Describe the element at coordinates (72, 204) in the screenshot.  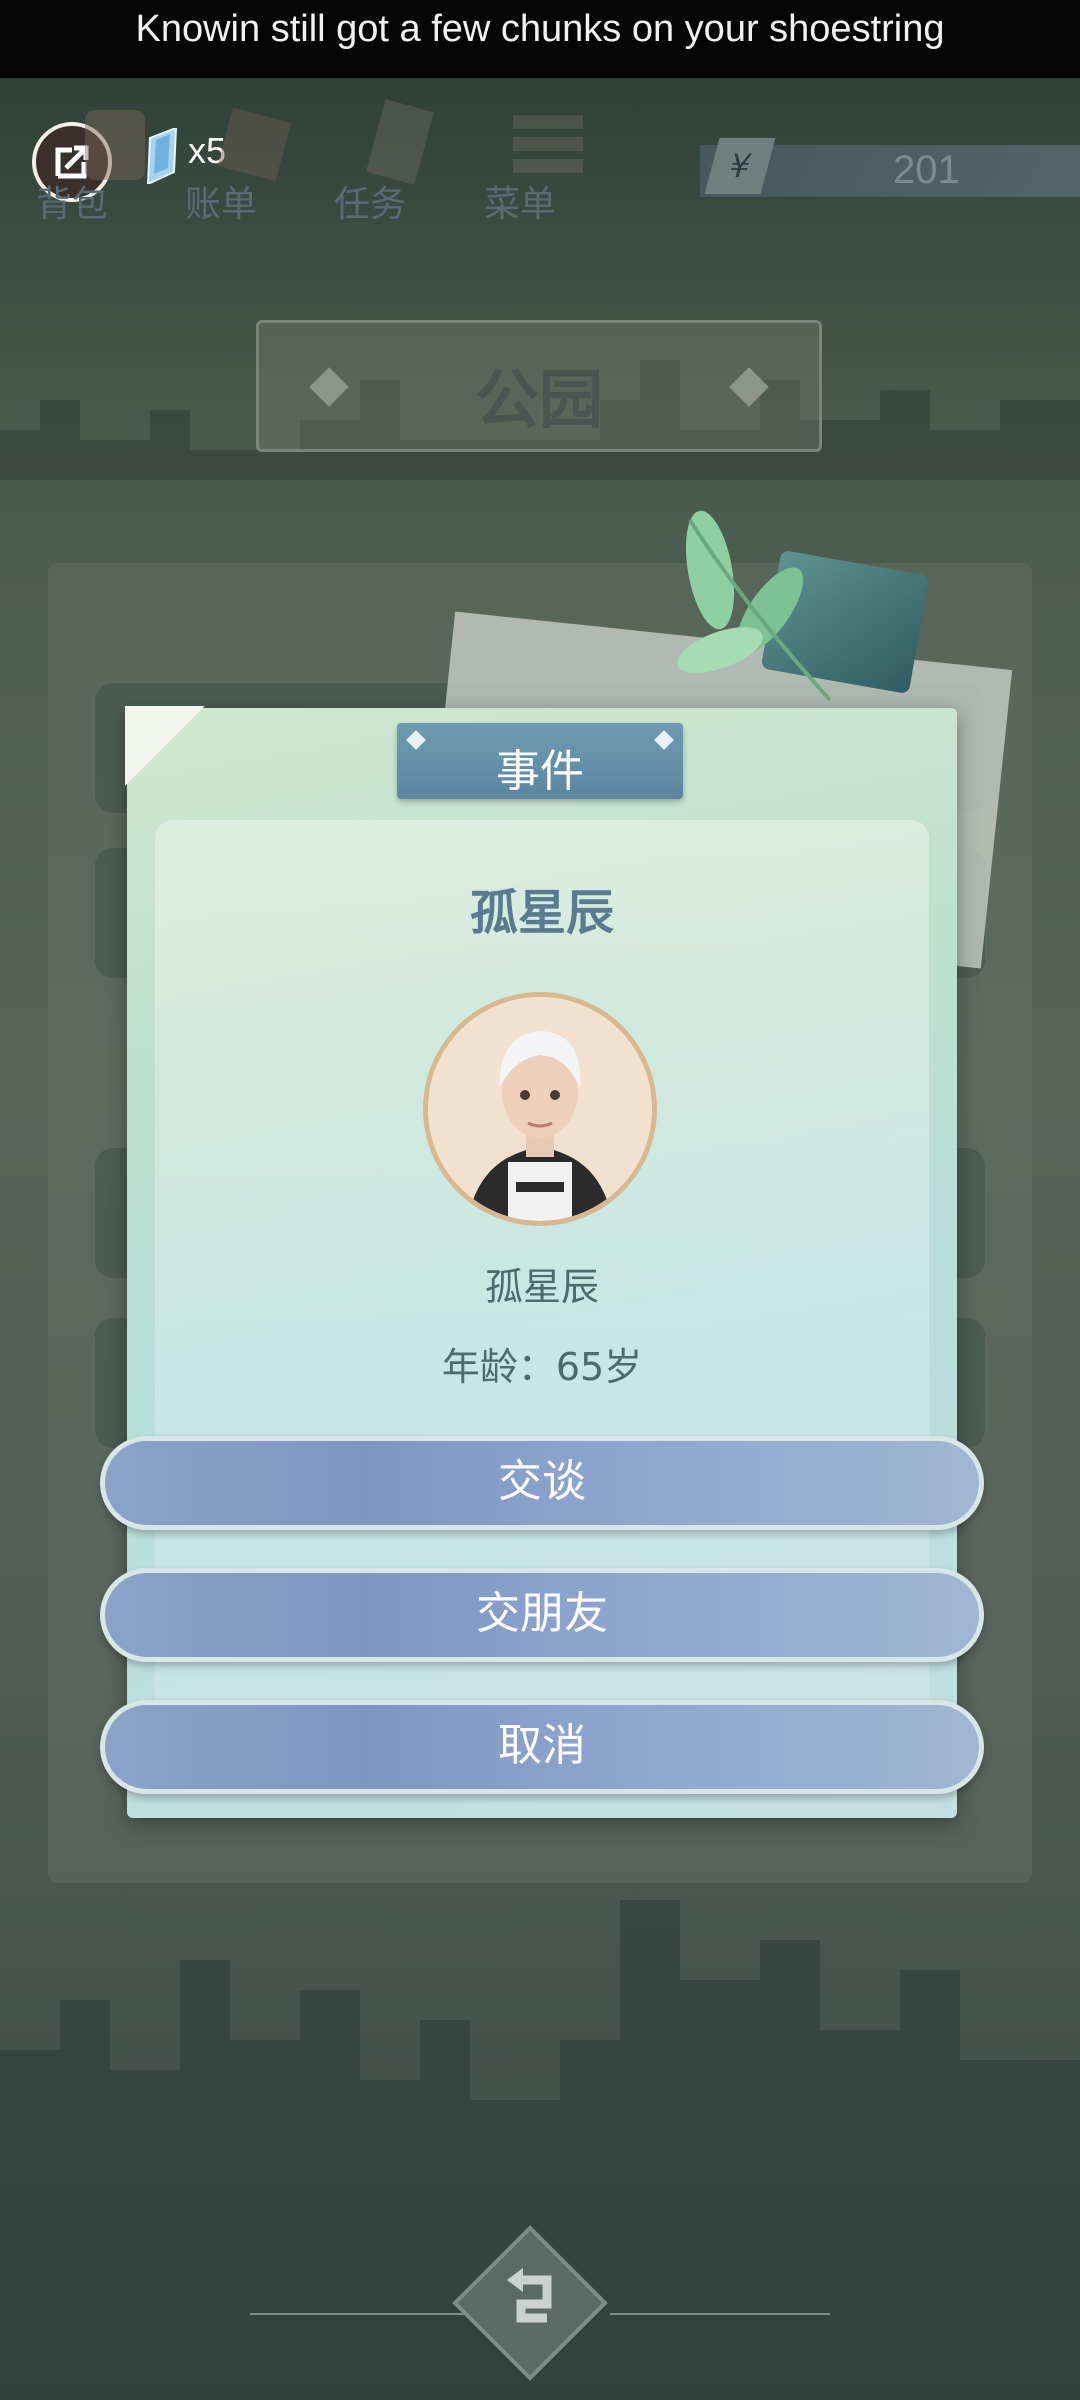
I see `nav-label: 背包` at that location.